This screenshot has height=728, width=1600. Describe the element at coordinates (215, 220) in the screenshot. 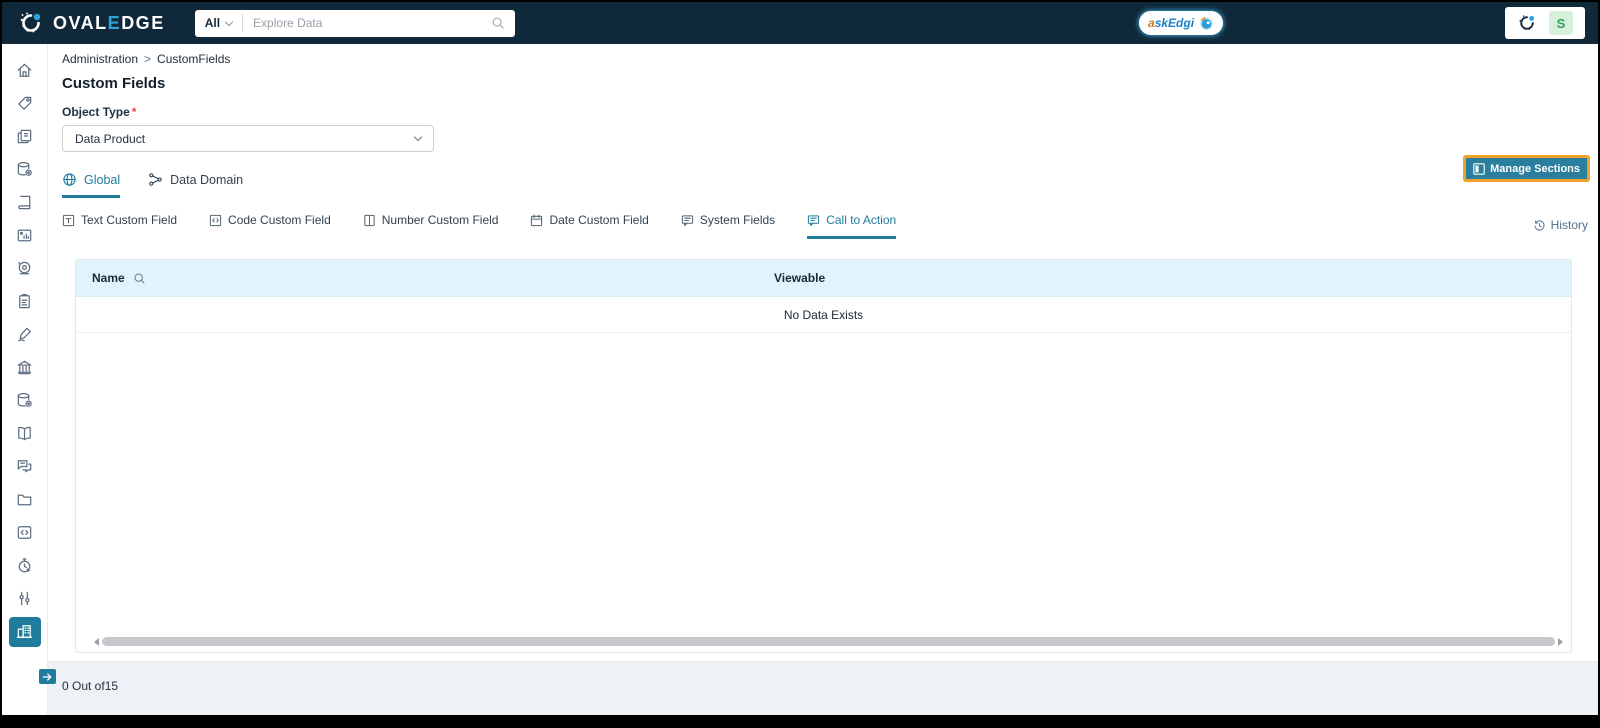

I see `code-custom-field-icon` at that location.